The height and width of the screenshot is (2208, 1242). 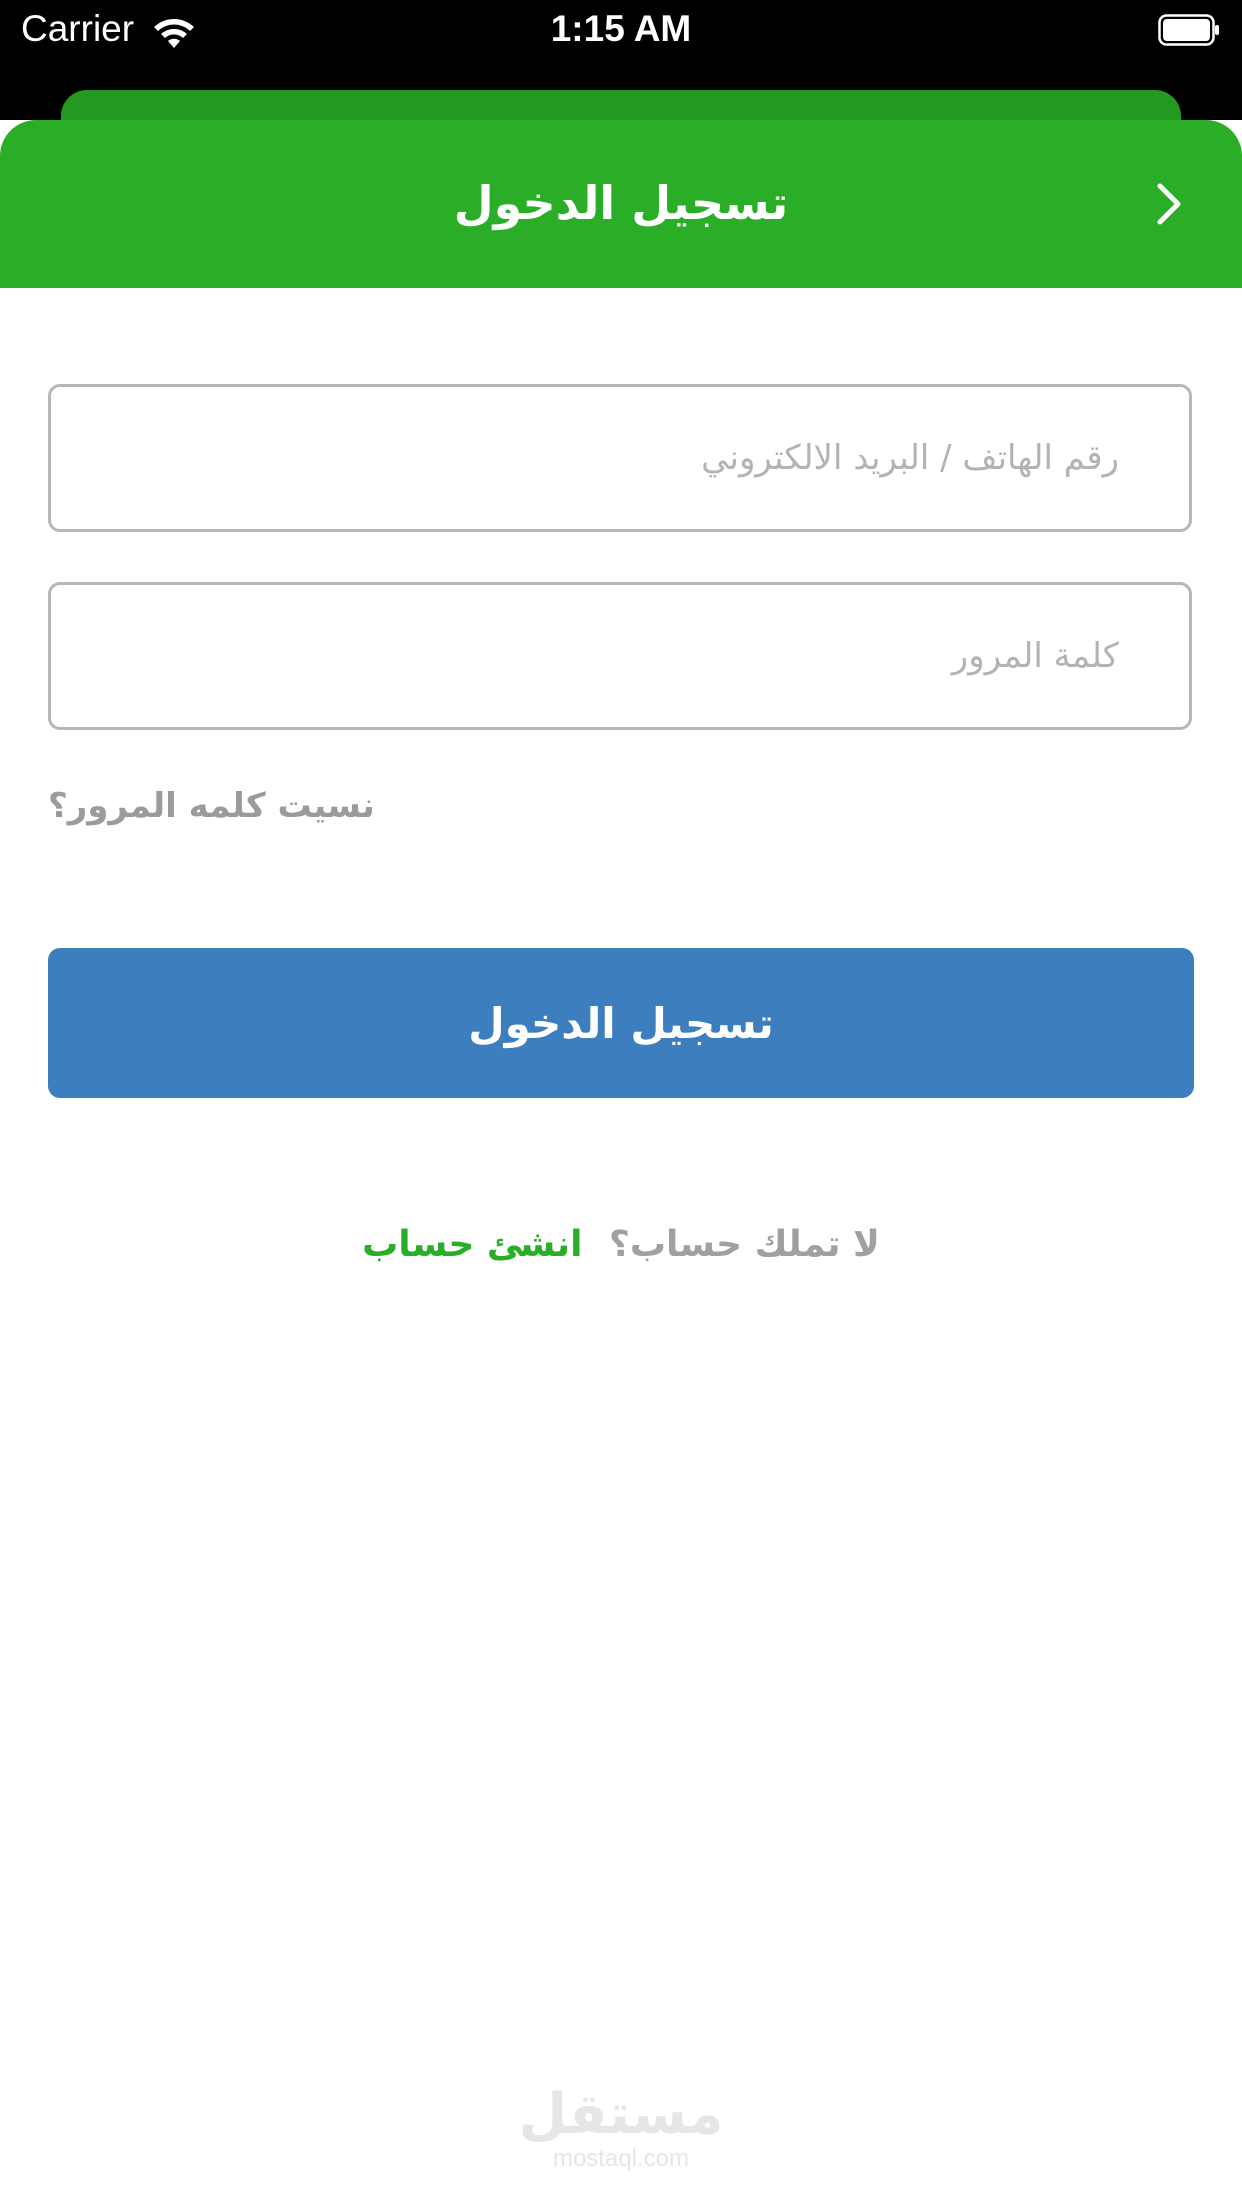 What do you see at coordinates (1188, 30) in the screenshot?
I see `battery-icon` at bounding box center [1188, 30].